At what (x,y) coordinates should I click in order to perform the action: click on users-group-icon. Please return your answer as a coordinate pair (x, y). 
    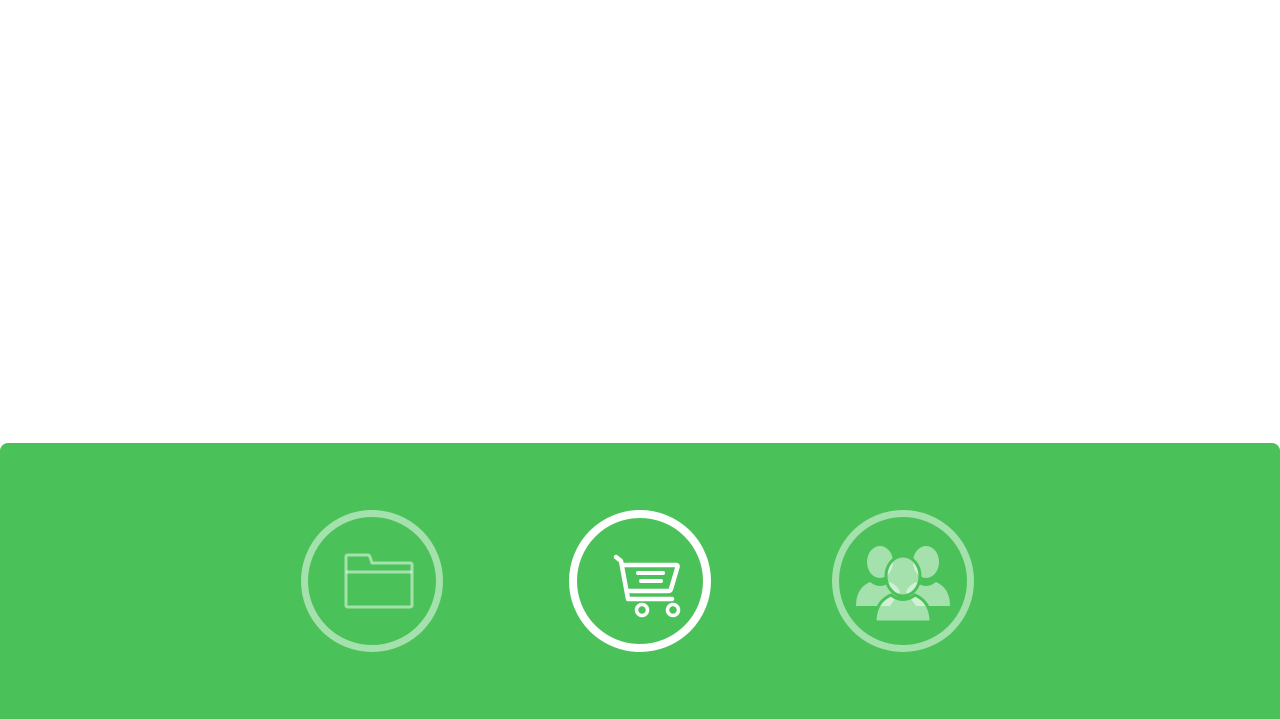
    Looking at the image, I should click on (903, 581).